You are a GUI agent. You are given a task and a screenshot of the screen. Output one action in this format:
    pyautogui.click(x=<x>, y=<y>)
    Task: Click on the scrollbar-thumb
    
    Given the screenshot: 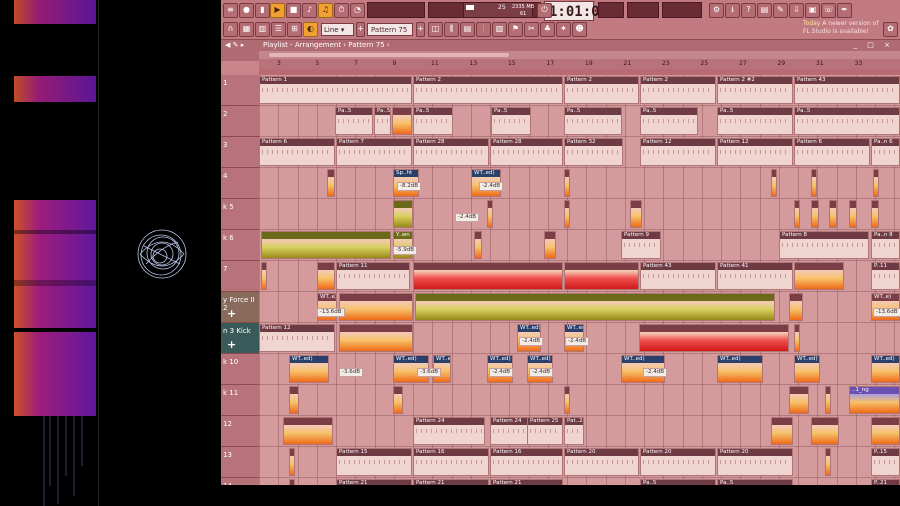 What is the action you would take?
    pyautogui.click(x=389, y=55)
    